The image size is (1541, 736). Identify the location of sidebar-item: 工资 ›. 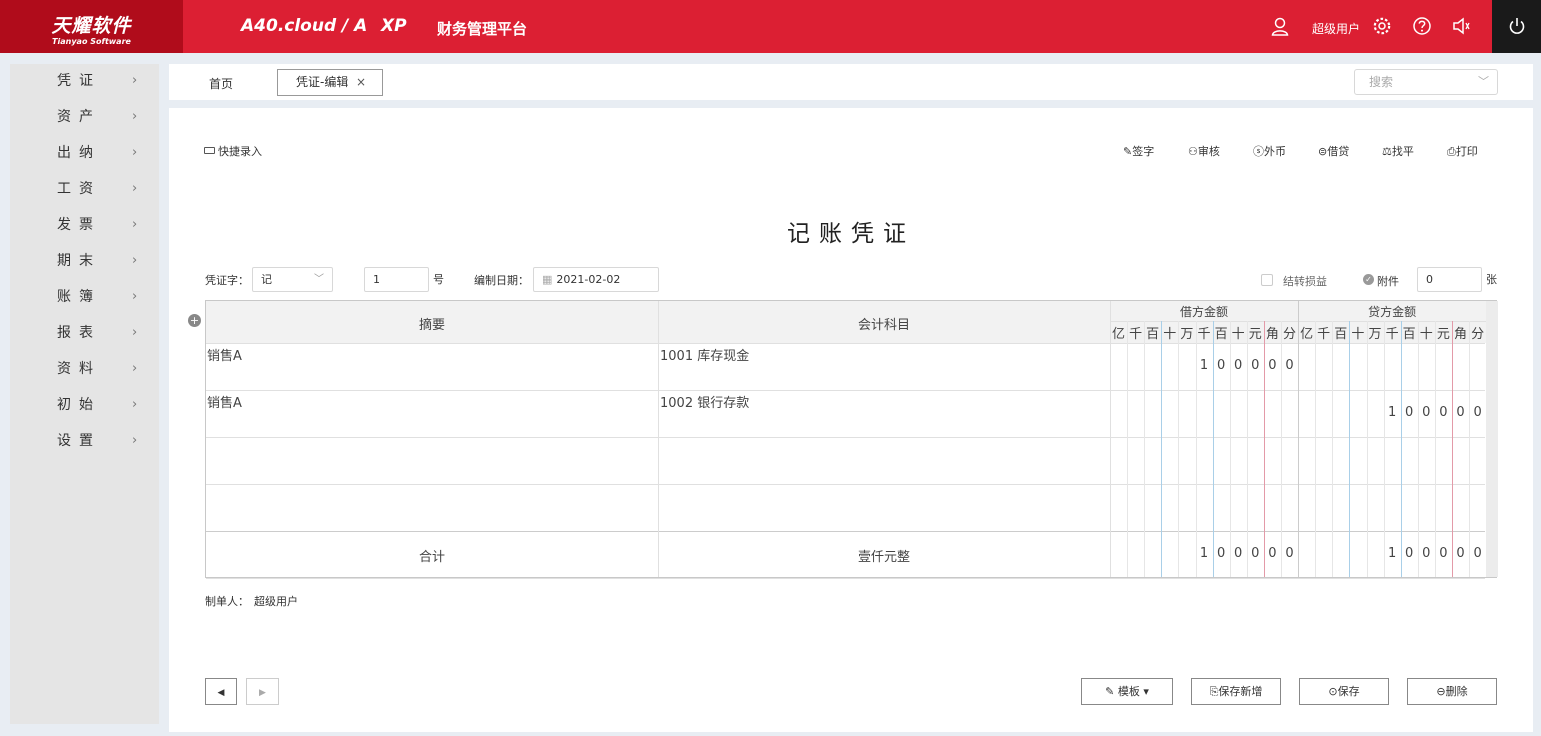
(84, 190).